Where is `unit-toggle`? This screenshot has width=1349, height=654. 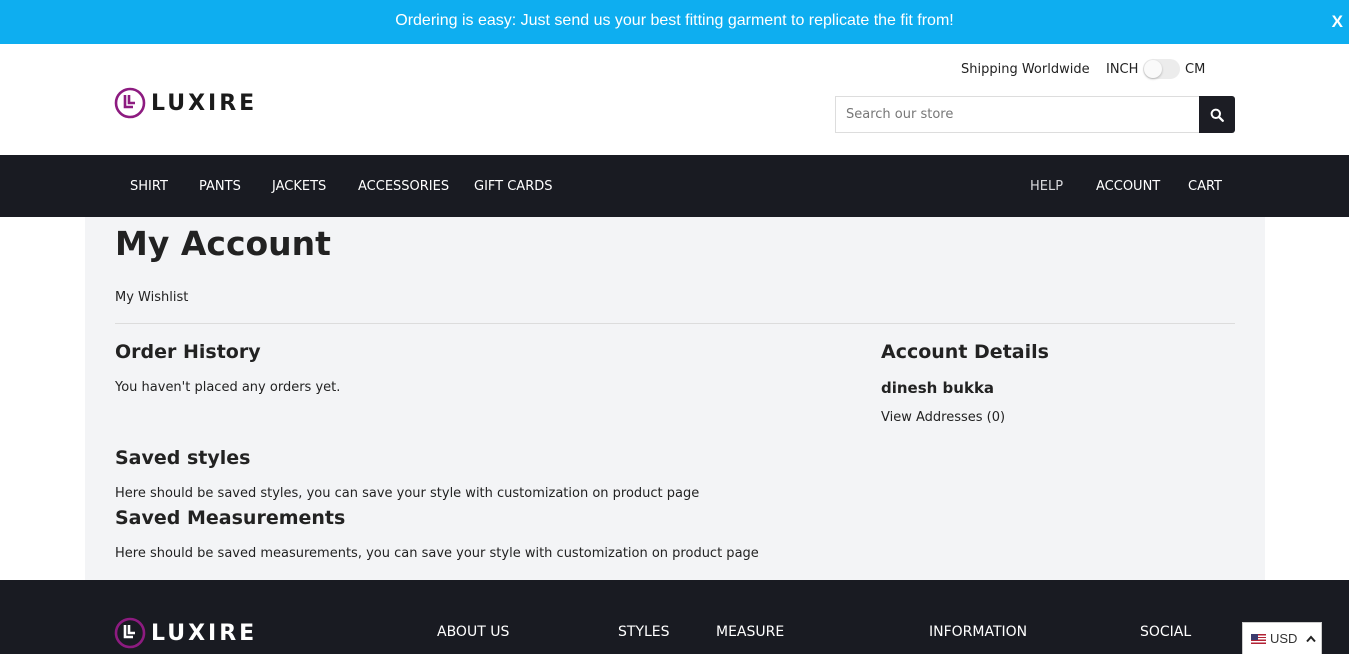
unit-toggle is located at coordinates (1161, 69).